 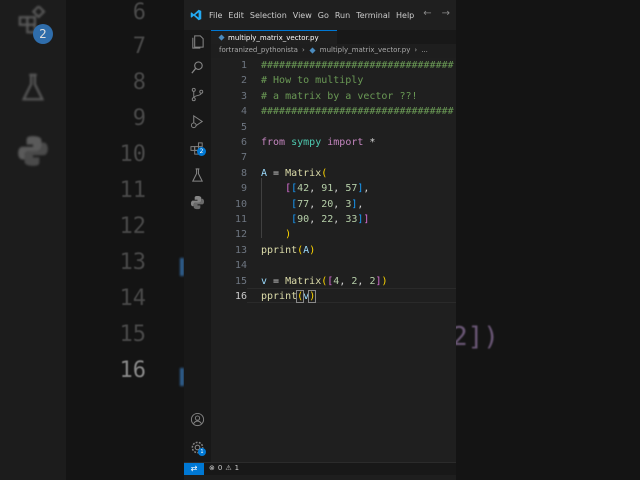 I want to click on code-token: sympy, so click(x=306, y=142).